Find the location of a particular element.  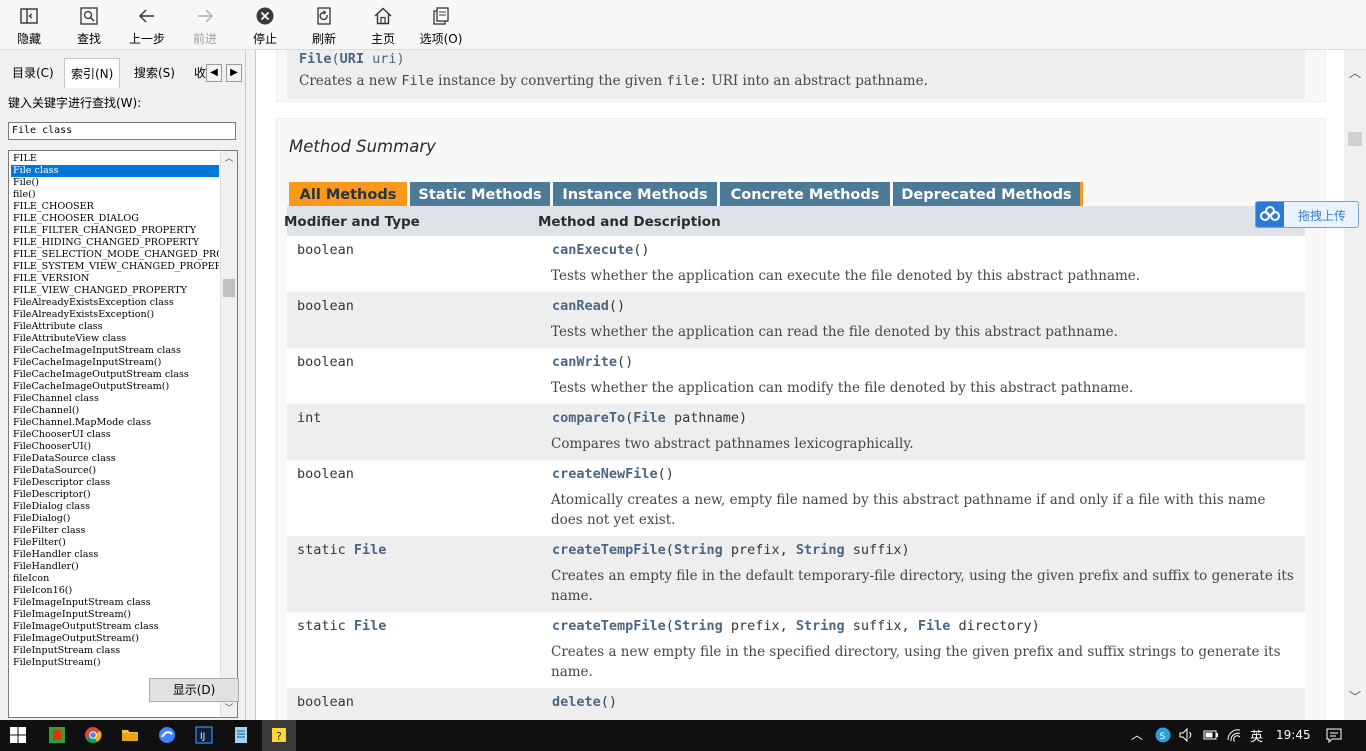

pane-splitter is located at coordinates (251, 385).